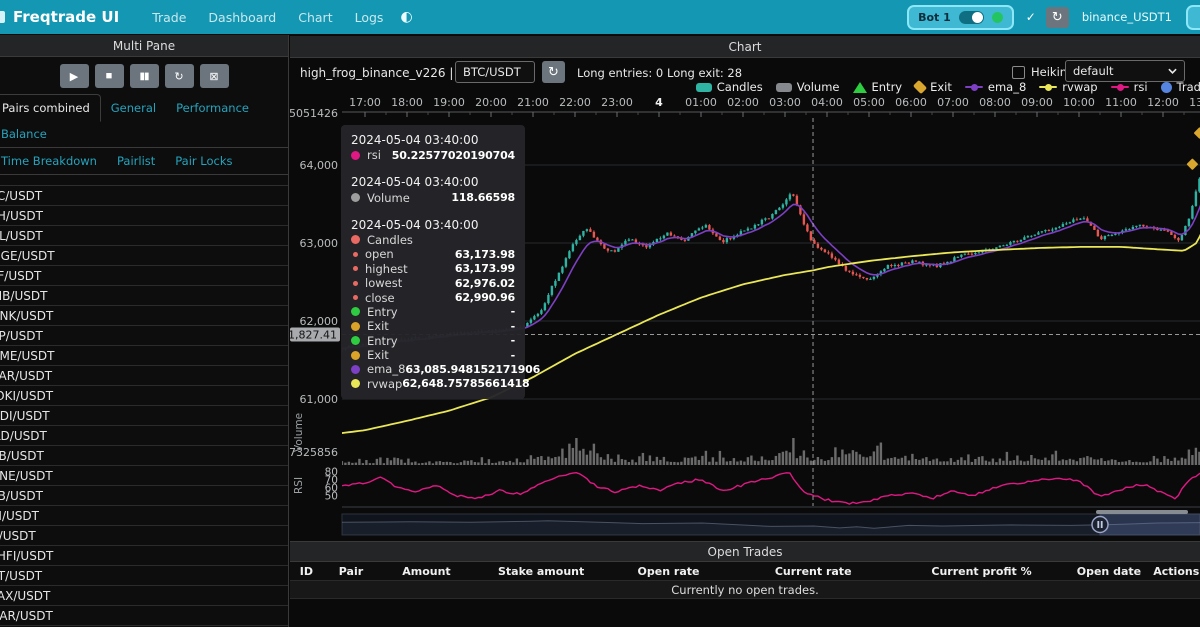 Image resolution: width=1200 pixels, height=627 pixels. Describe the element at coordinates (144, 356) in the screenshot. I see `pair-row: BOME/USDT` at that location.